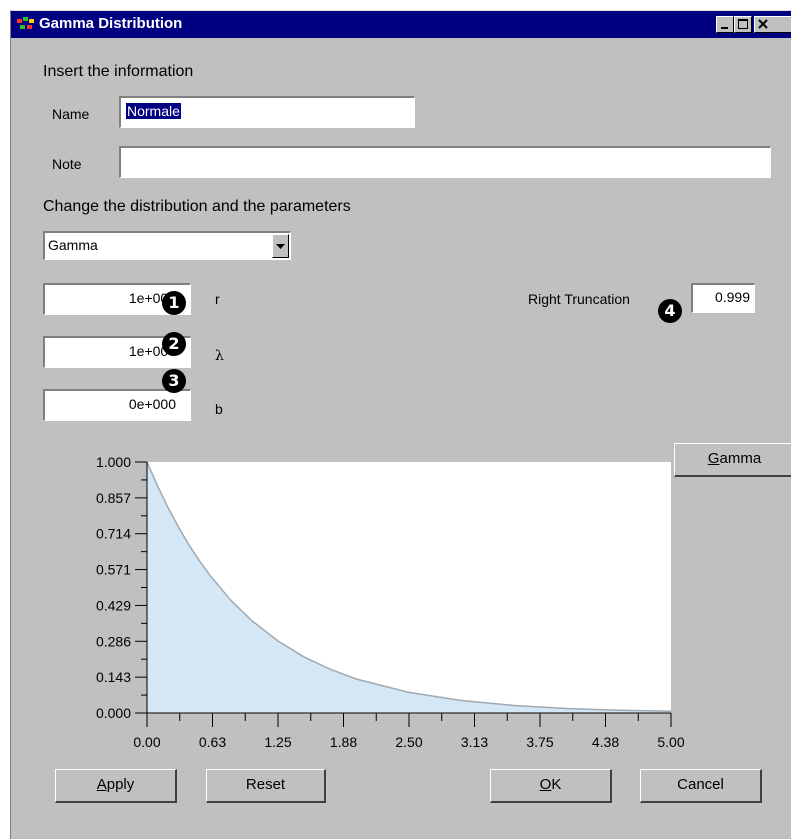 The image size is (791, 839). What do you see at coordinates (212, 742) in the screenshot?
I see `x-tick-label: 0.63` at bounding box center [212, 742].